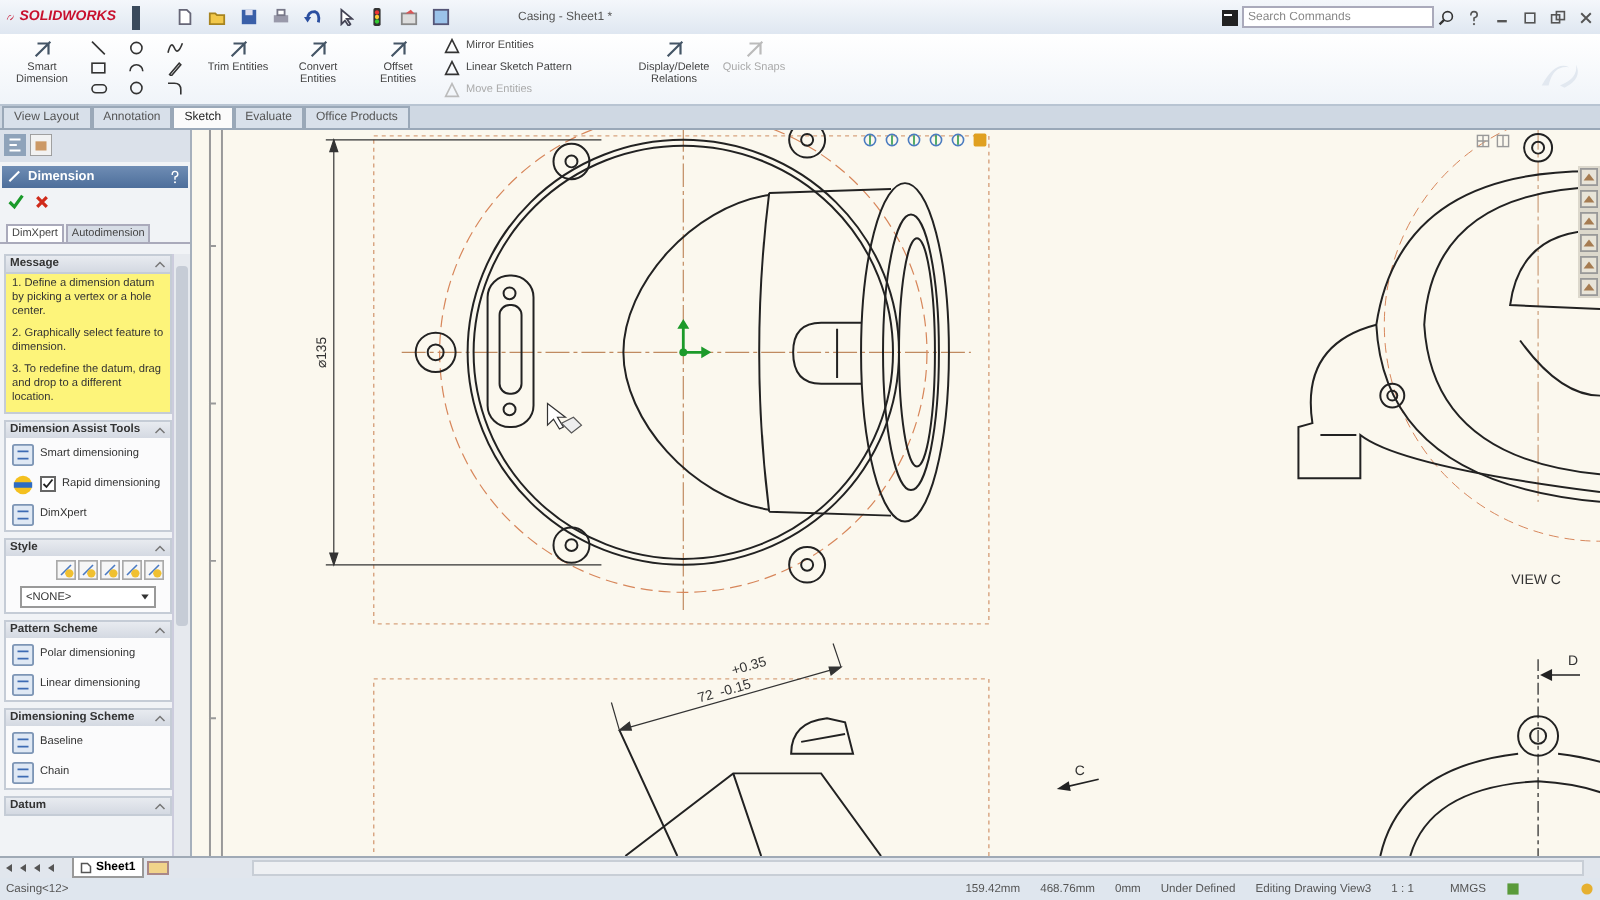 The image size is (1600, 900). I want to click on rectangle-icon, so click(100, 68).